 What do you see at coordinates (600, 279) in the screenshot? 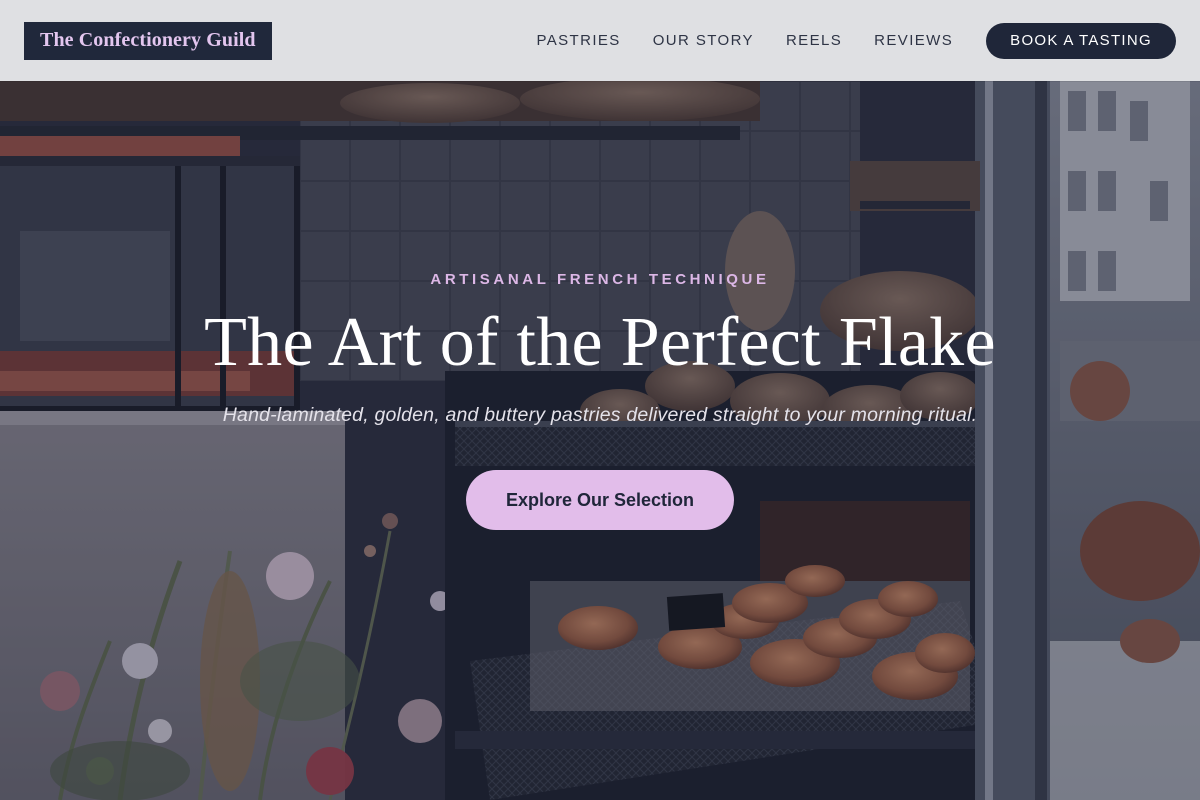
I see `hero-eyebrow: ARTISANAL FRENCH TECHNIQUE` at bounding box center [600, 279].